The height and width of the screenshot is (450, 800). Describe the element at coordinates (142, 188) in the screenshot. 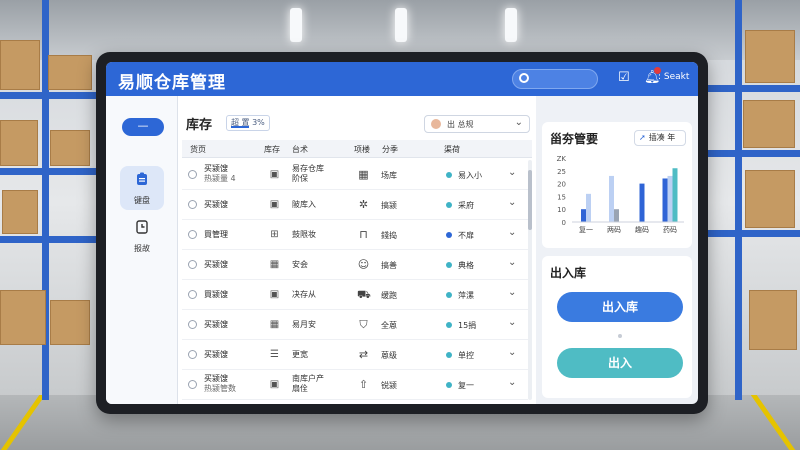

I see `sidebar-item-keyboard: 键盘` at that location.